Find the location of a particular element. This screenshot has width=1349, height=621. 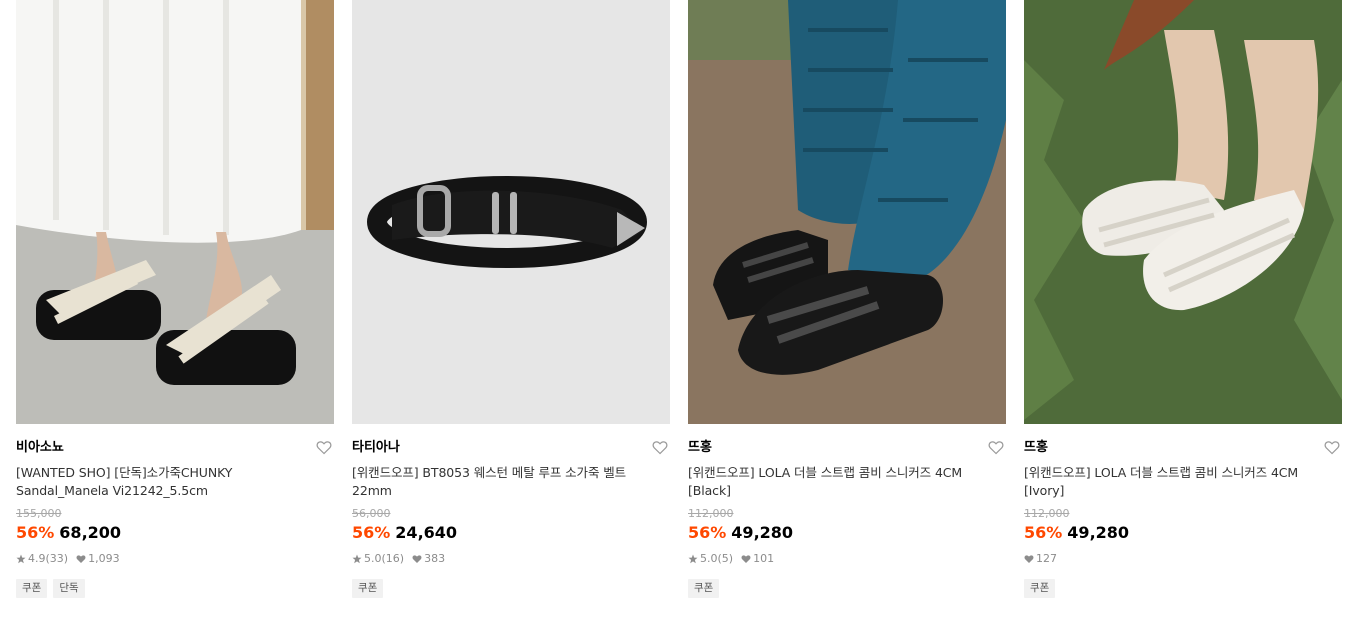

brand-name: 비아소뇨 is located at coordinates (175, 448).